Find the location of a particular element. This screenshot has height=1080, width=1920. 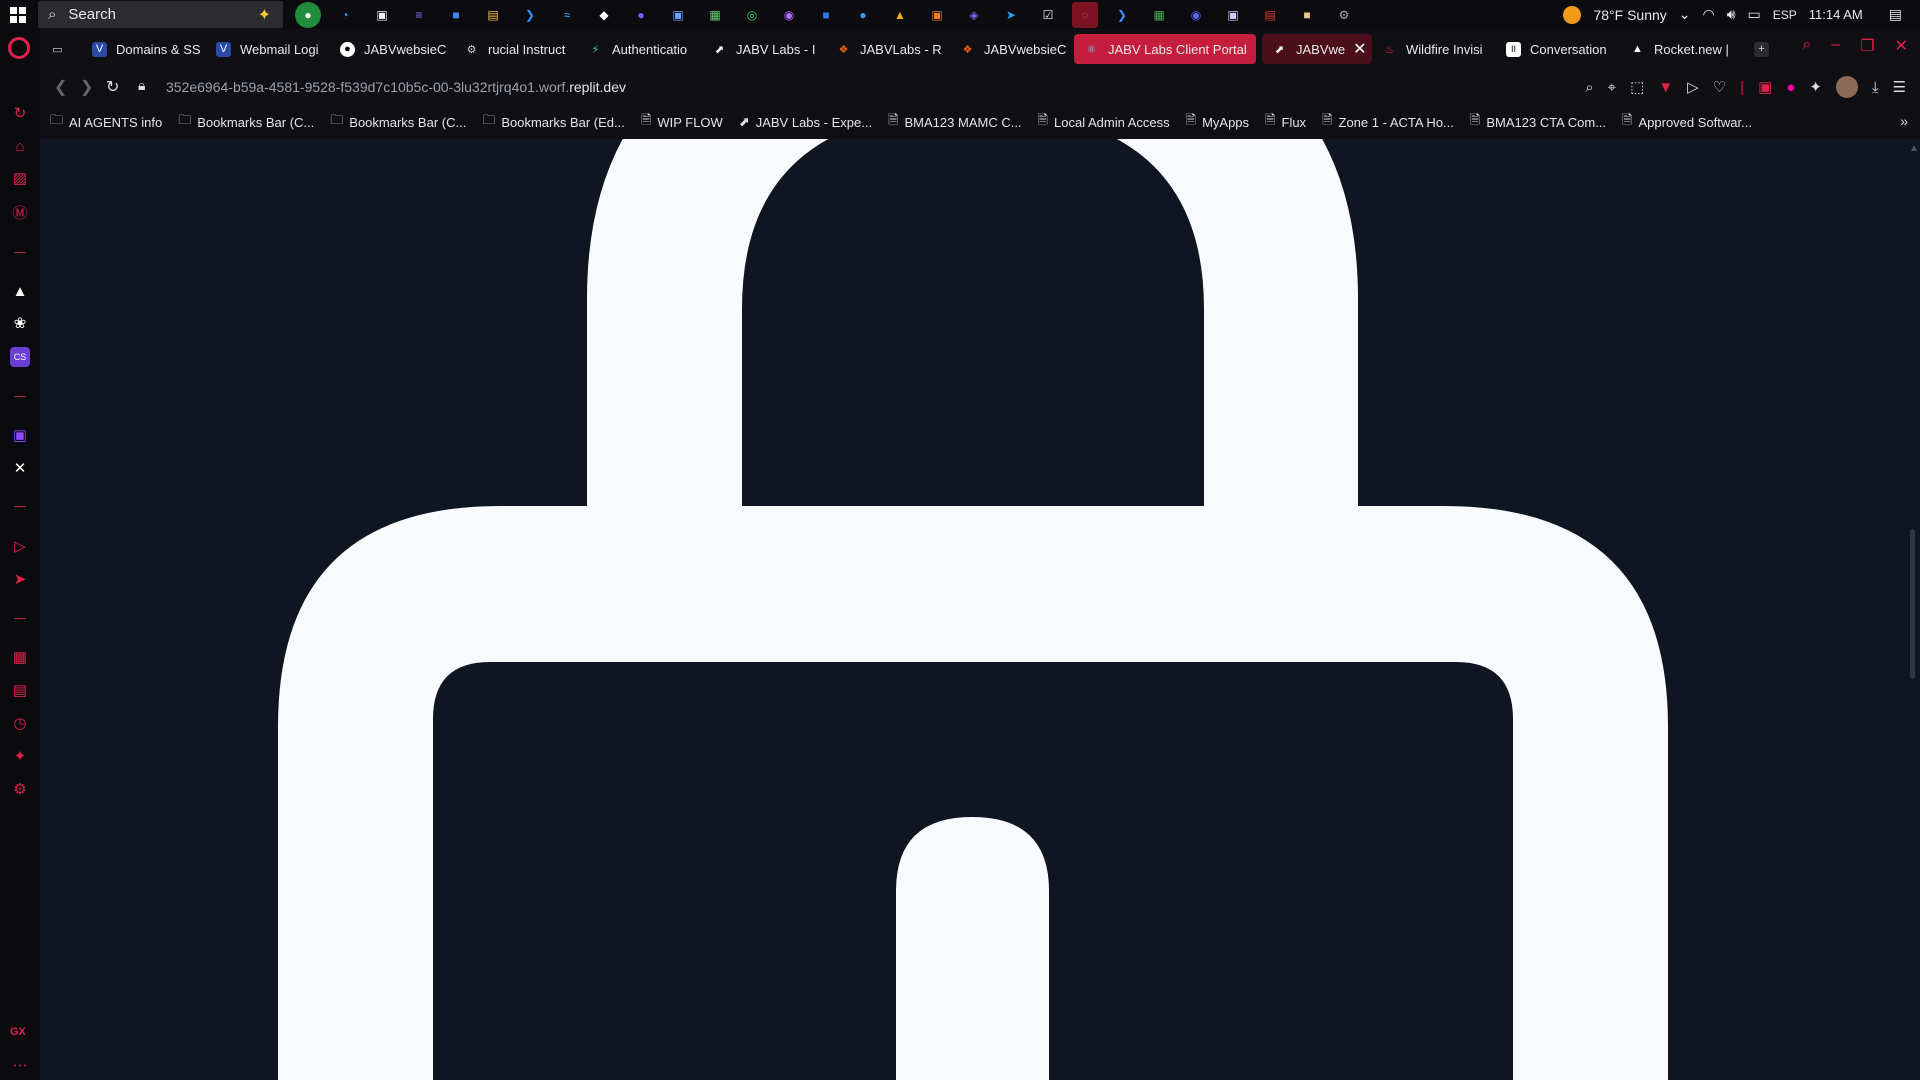

back-icon: ❮ is located at coordinates (60, 87).